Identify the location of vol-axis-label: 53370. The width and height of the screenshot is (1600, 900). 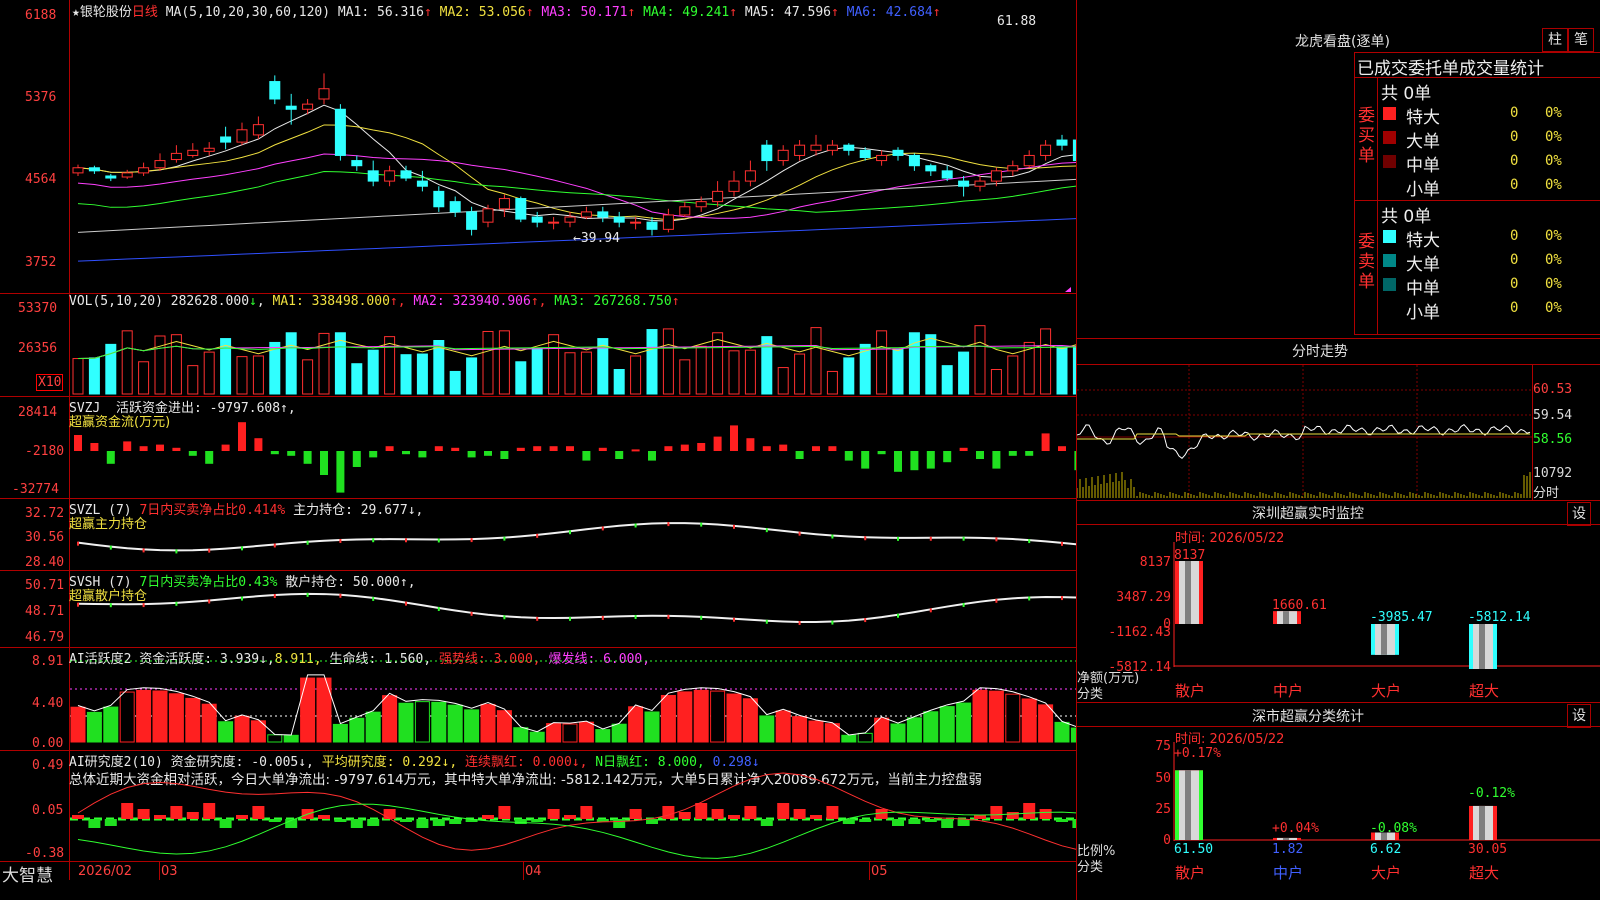
(38, 308).